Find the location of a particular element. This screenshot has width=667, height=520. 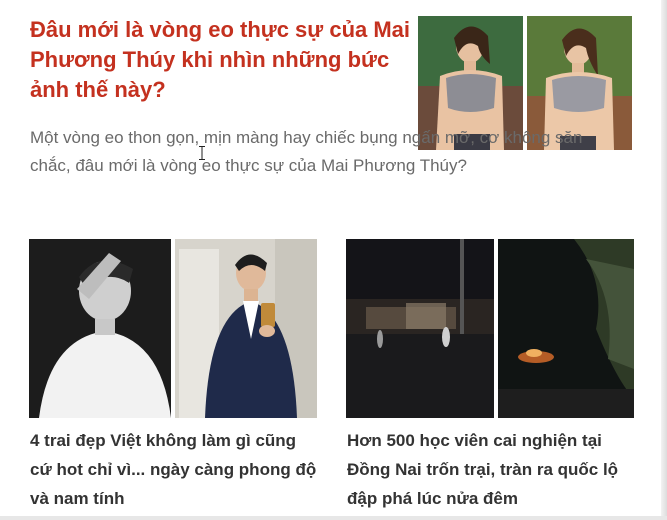

window-edge is located at coordinates (664, 260).